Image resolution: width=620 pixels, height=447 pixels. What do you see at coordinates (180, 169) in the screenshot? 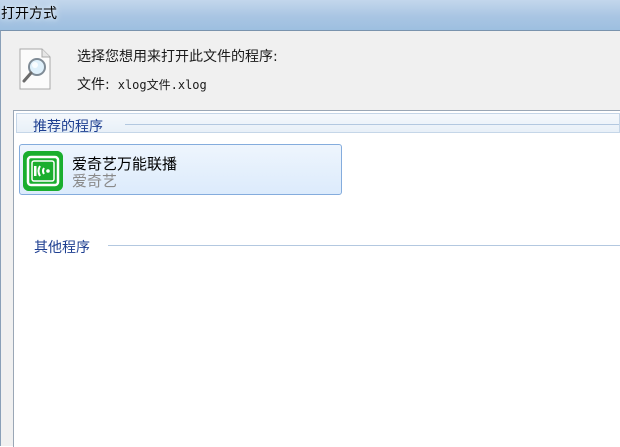
I see `program-item-iqiyi: 爱奇艺万能联播 爱奇艺` at bounding box center [180, 169].